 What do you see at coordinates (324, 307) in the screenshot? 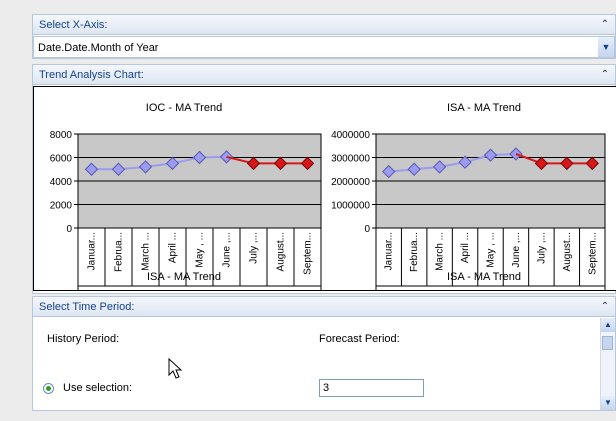
I see `time-period-panel-header: Select Time Period: ⌃` at bounding box center [324, 307].